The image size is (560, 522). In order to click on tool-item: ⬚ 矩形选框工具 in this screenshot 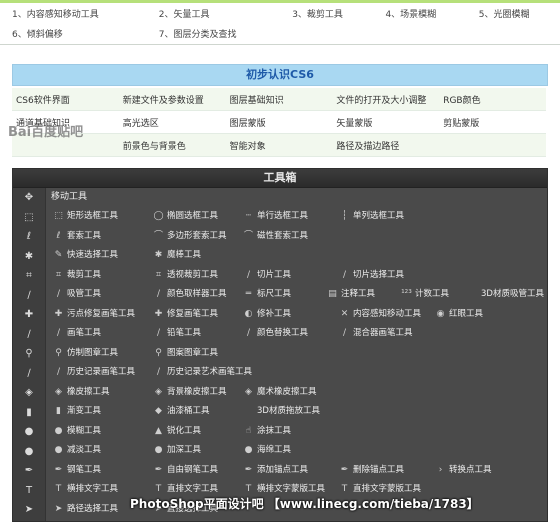, I will do `click(85, 216)`.